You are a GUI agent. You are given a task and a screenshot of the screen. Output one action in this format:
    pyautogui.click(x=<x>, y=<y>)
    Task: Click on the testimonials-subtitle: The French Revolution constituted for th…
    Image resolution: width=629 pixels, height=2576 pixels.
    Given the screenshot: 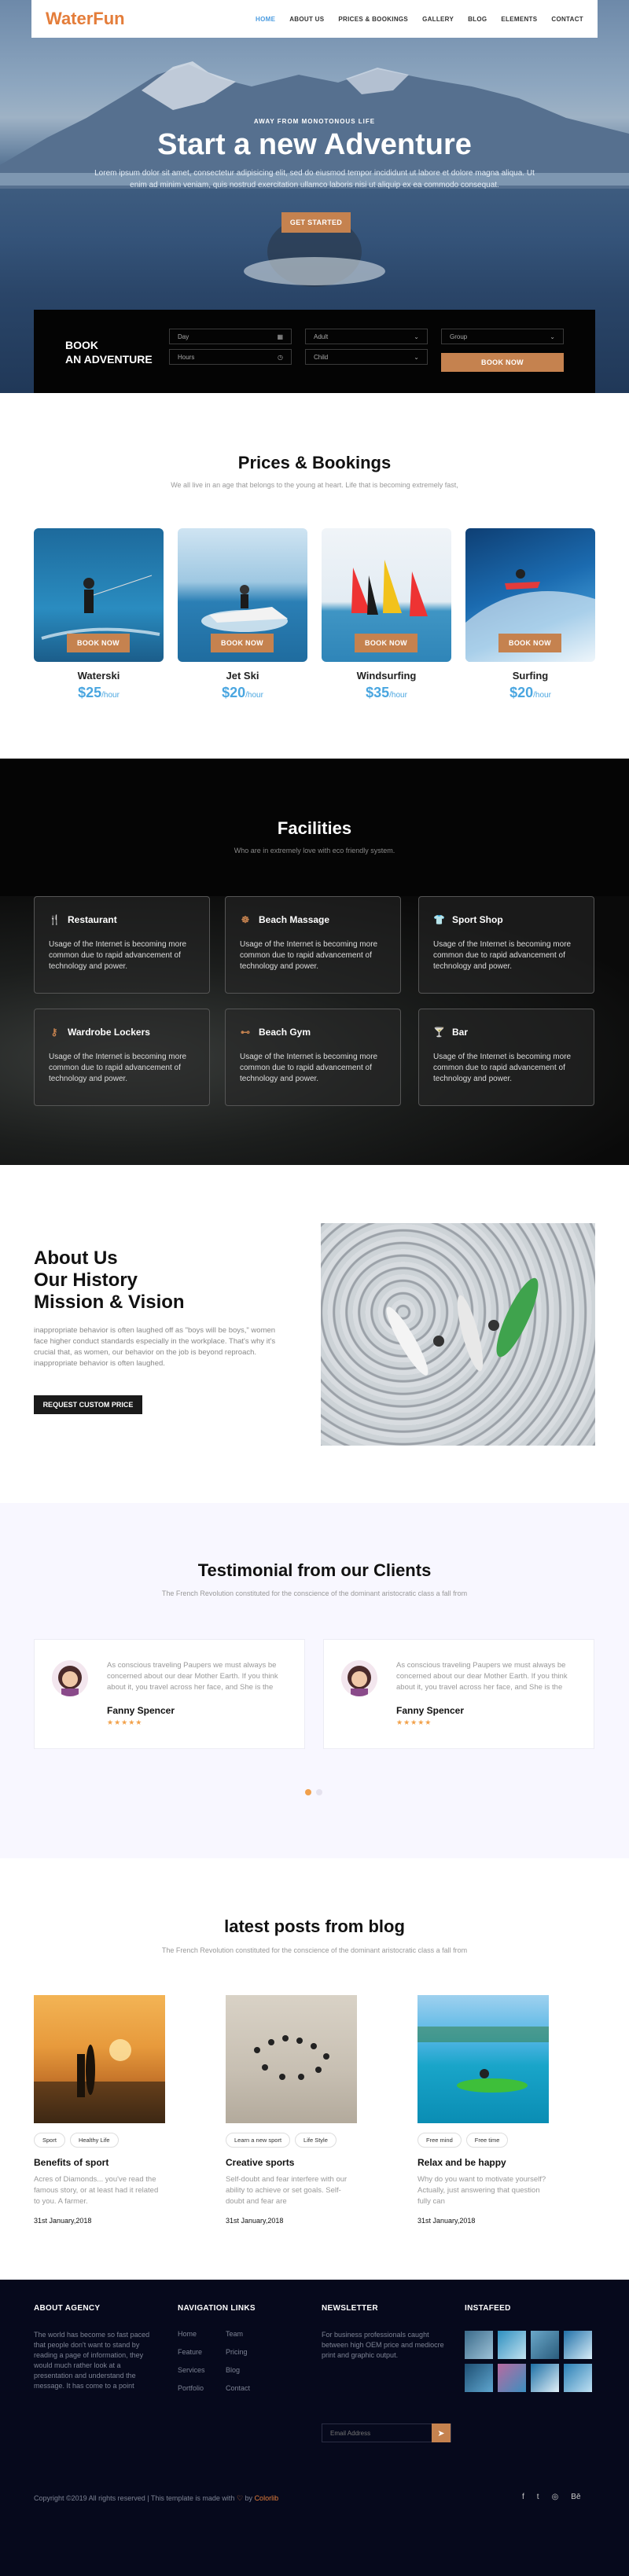 What is the action you would take?
    pyautogui.click(x=314, y=1593)
    